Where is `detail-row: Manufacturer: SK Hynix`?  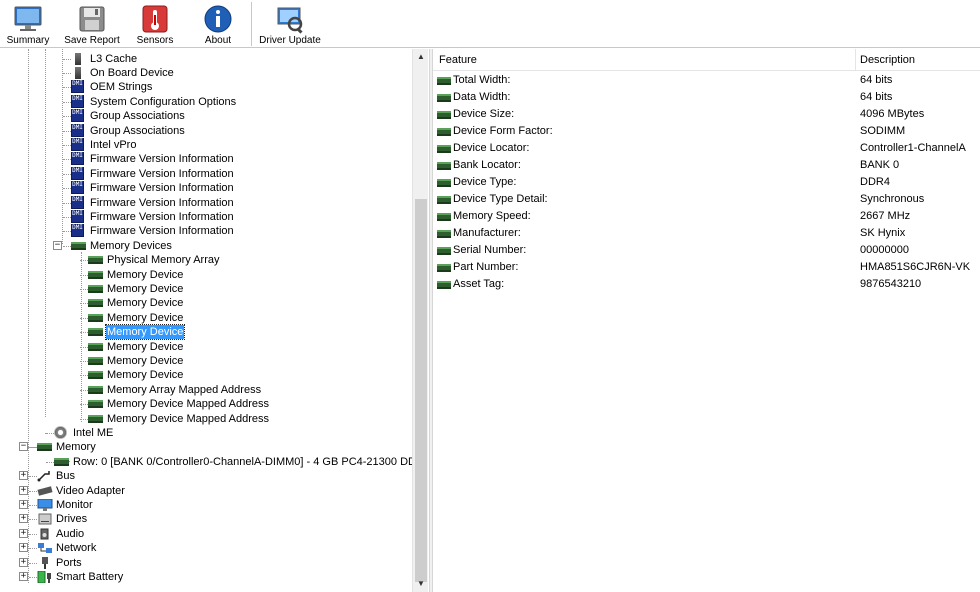 detail-row: Manufacturer: SK Hynix is located at coordinates (706, 233).